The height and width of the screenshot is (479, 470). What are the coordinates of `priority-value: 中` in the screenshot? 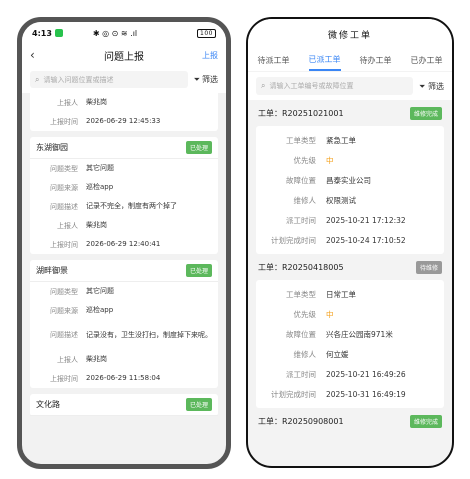 It's located at (330, 314).